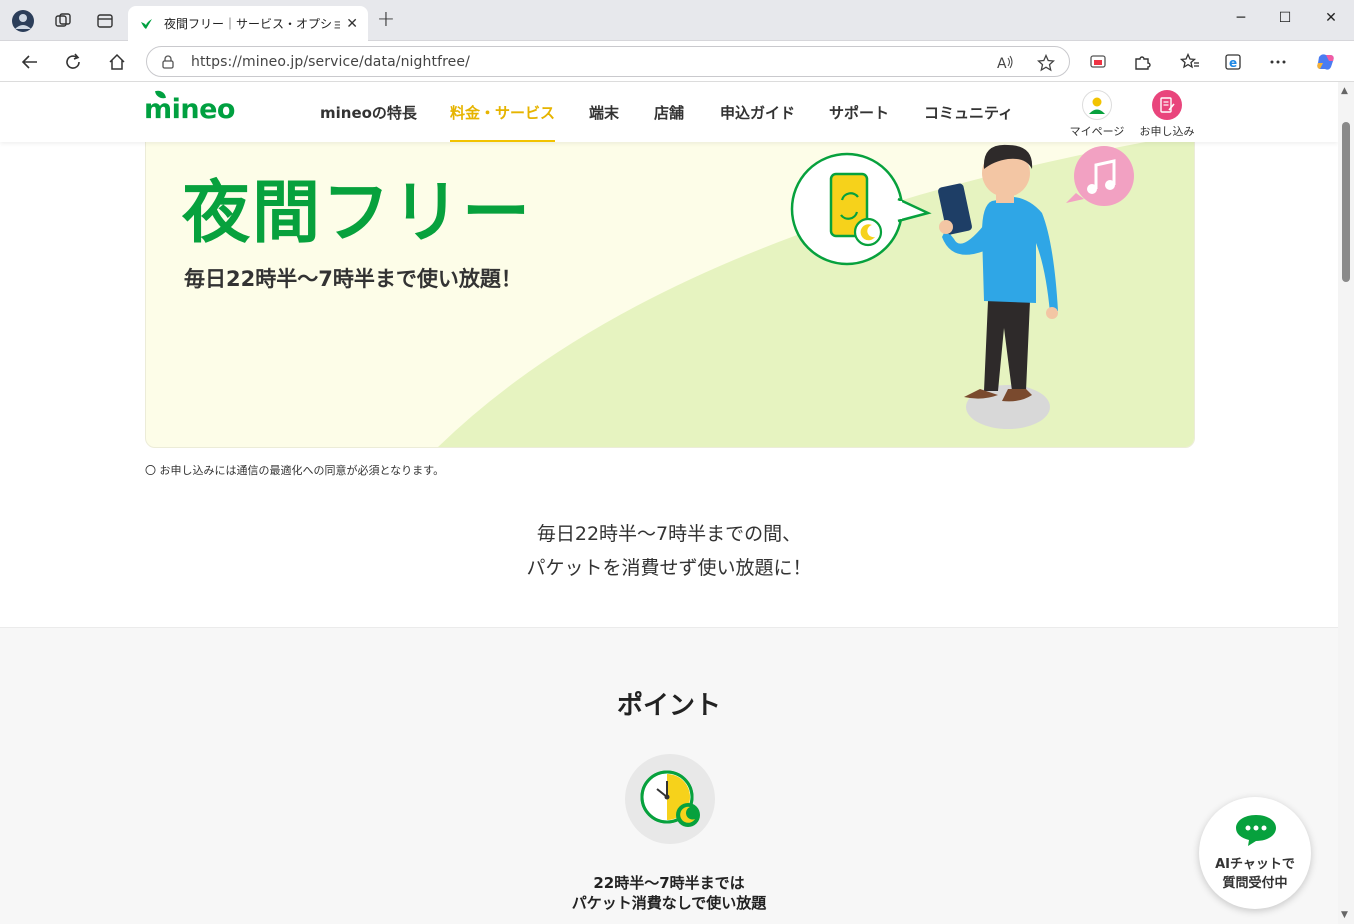  What do you see at coordinates (669, 893) in the screenshot?
I see `point-1-text: 22時半〜7時半までは パケット消費なしで使い放題` at bounding box center [669, 893].